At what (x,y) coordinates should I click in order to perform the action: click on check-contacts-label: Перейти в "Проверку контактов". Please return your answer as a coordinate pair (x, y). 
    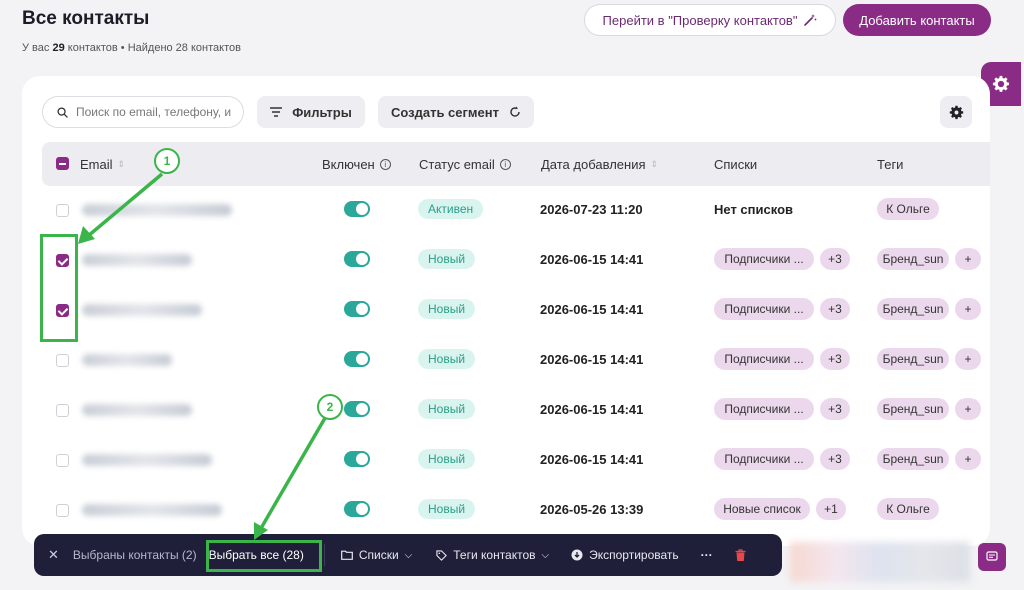
    Looking at the image, I should click on (700, 20).